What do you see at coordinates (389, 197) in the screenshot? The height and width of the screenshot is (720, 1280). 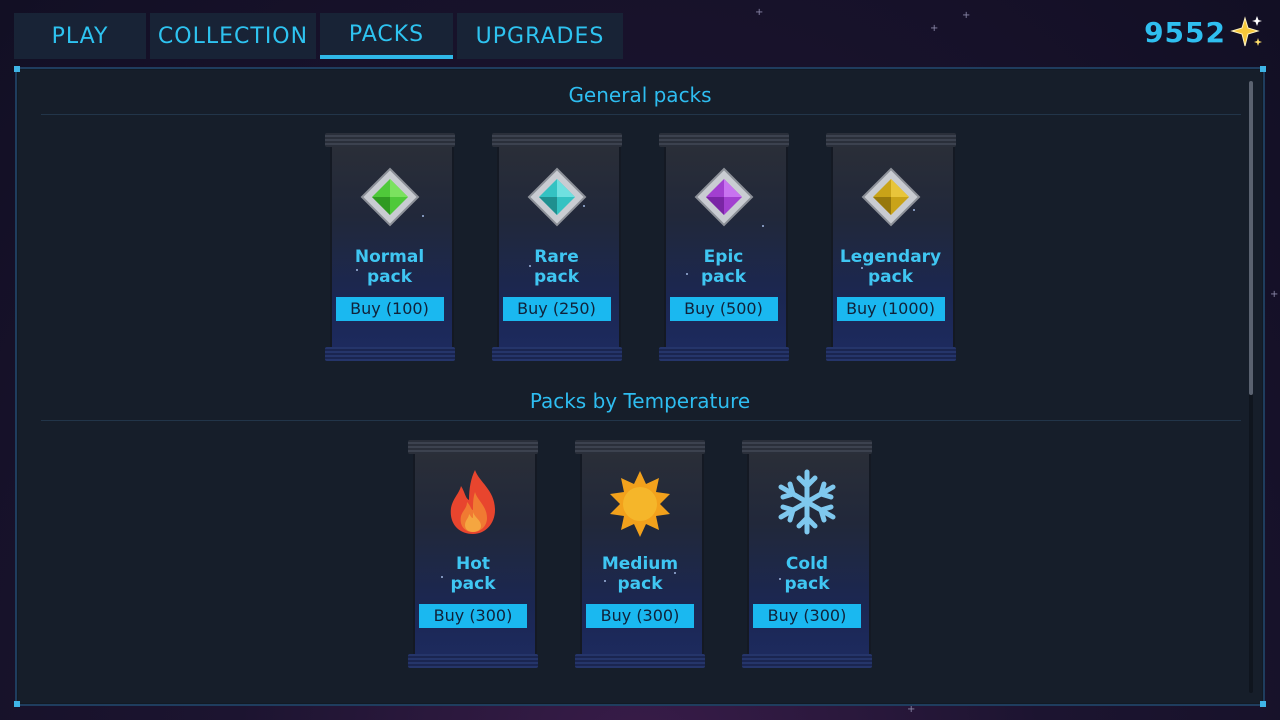 I see `green-gem-icon` at bounding box center [389, 197].